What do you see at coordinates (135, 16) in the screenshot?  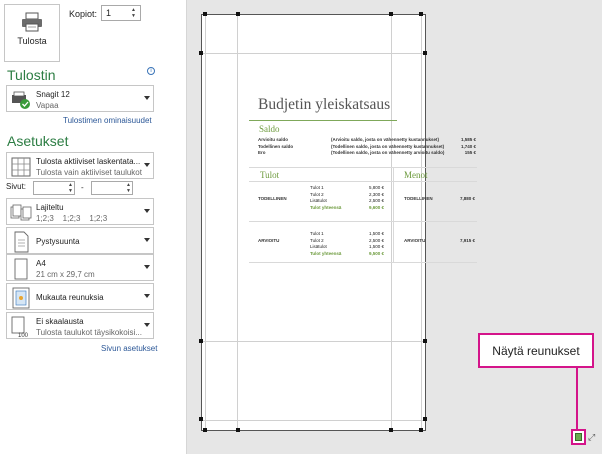 I see `spin-down-icon: ▼` at bounding box center [135, 16].